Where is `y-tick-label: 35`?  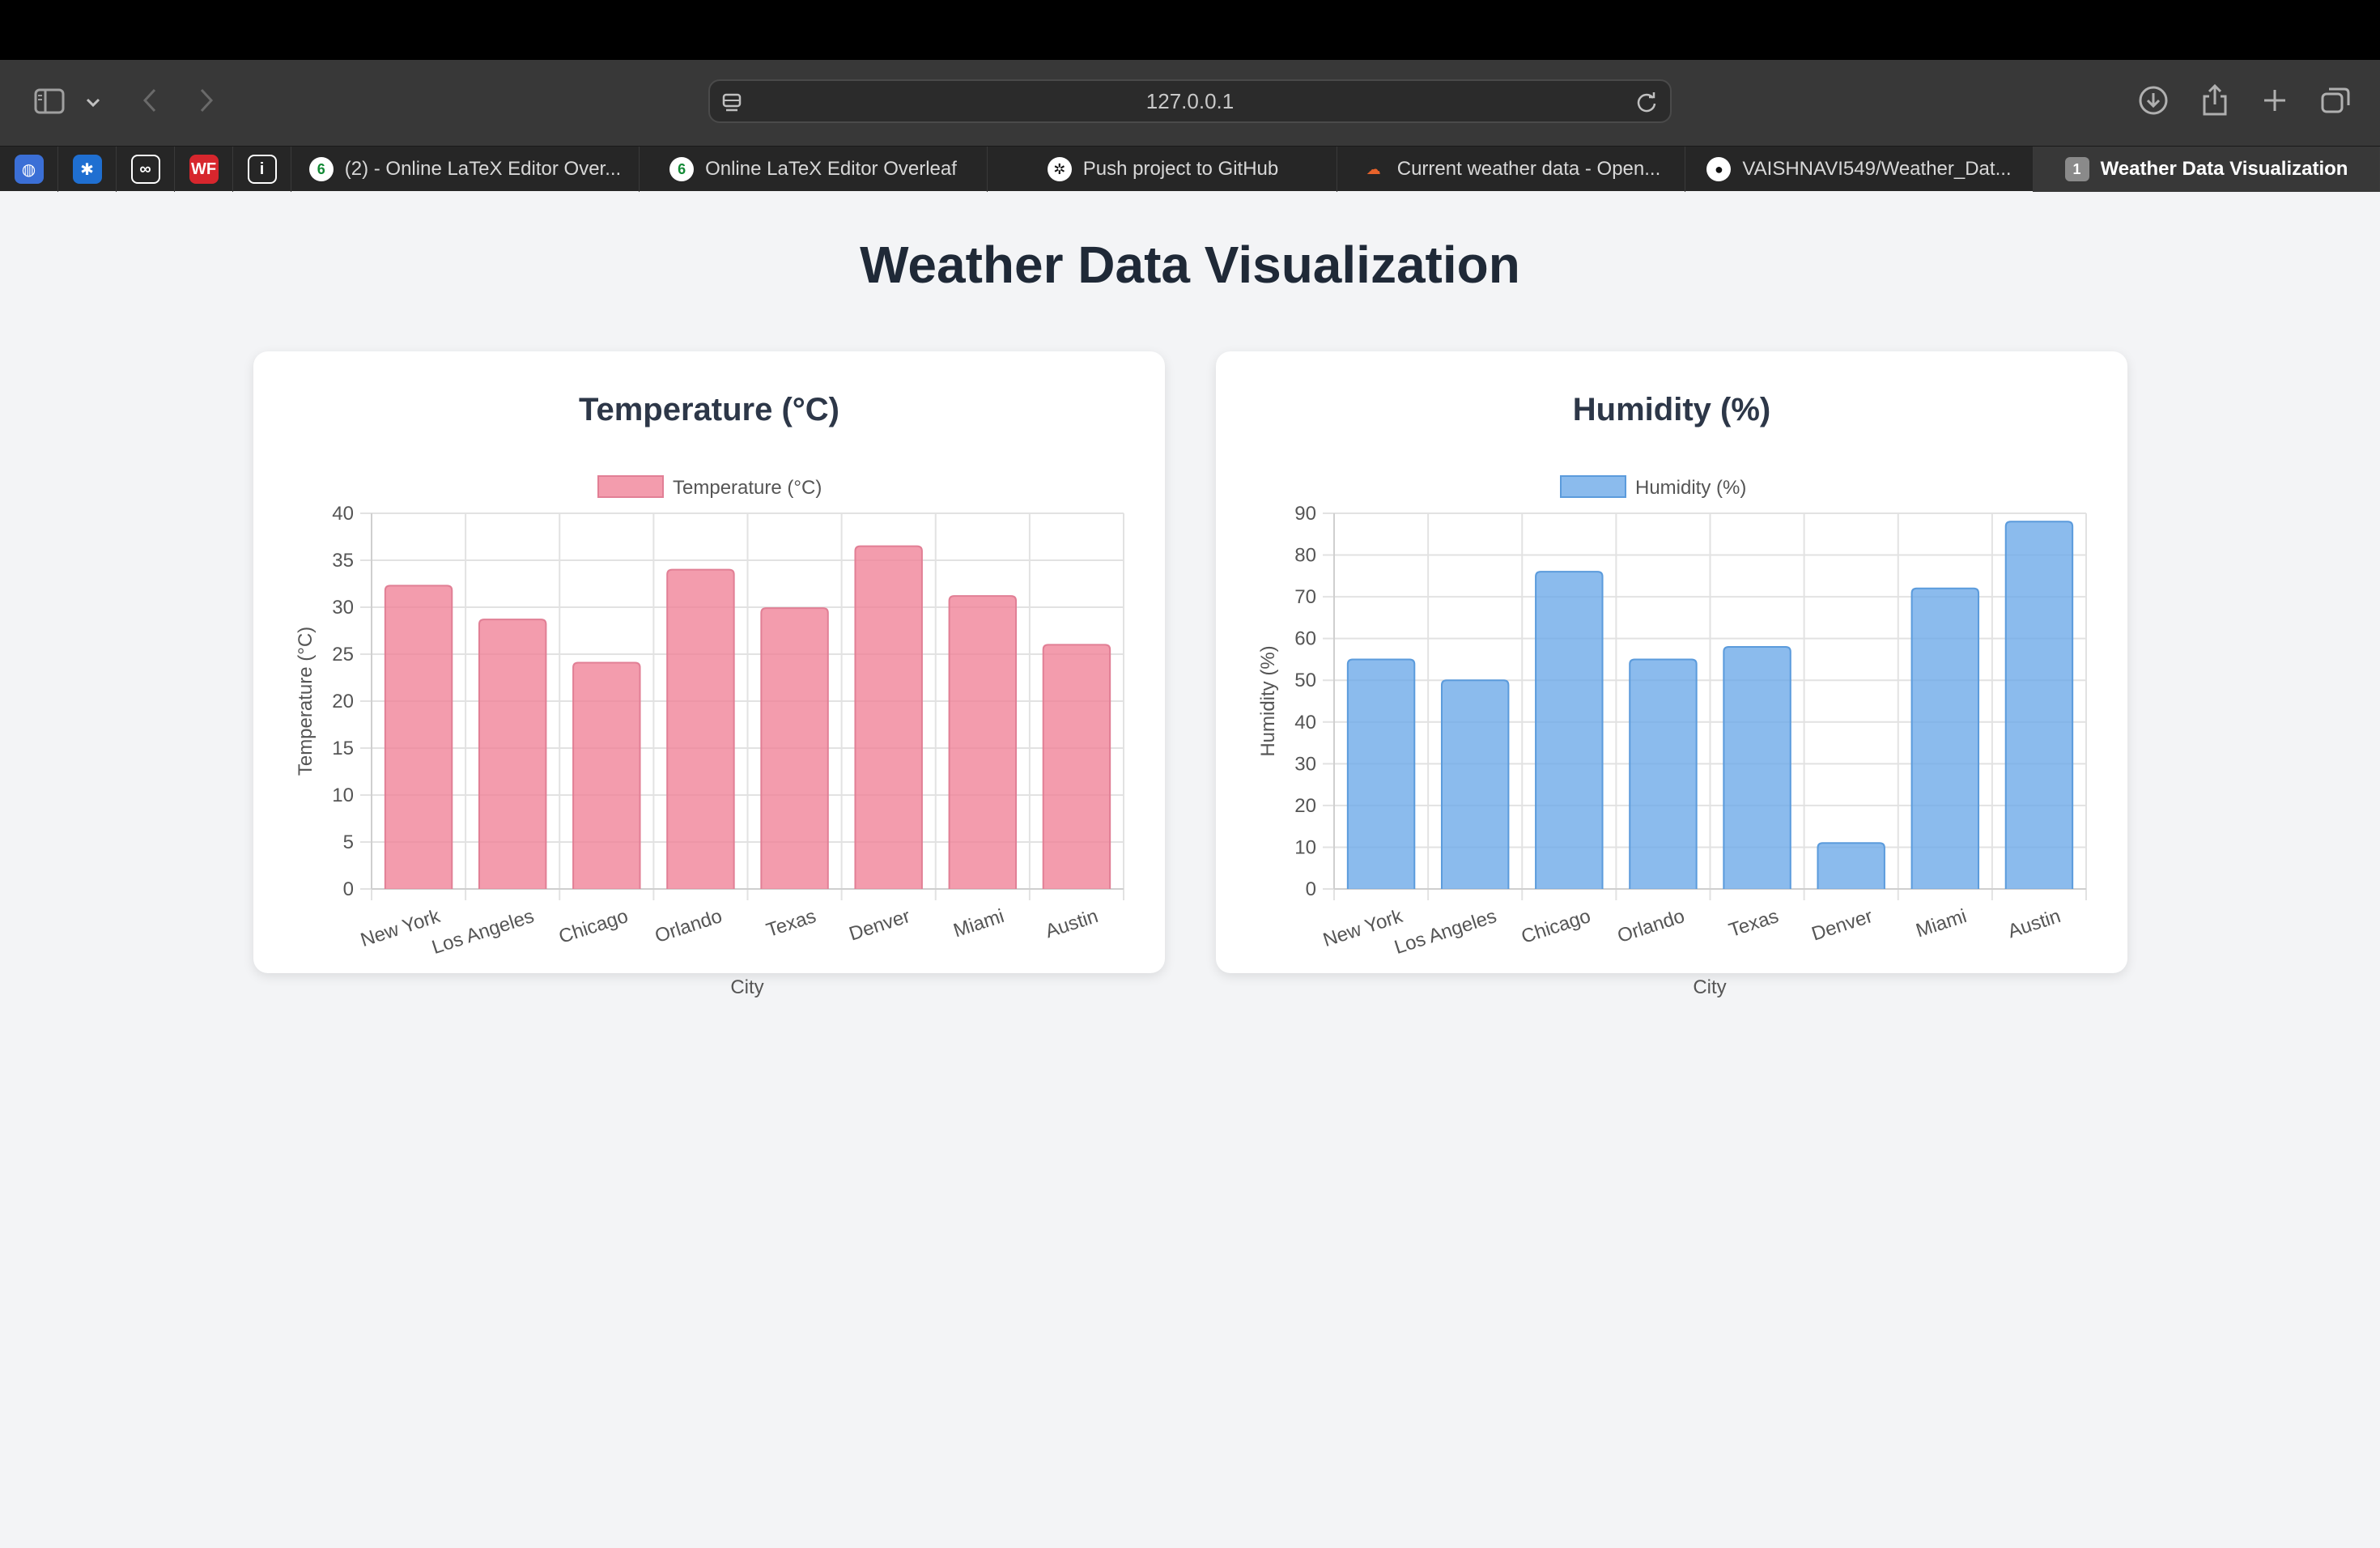
y-tick-label: 35 is located at coordinates (343, 561).